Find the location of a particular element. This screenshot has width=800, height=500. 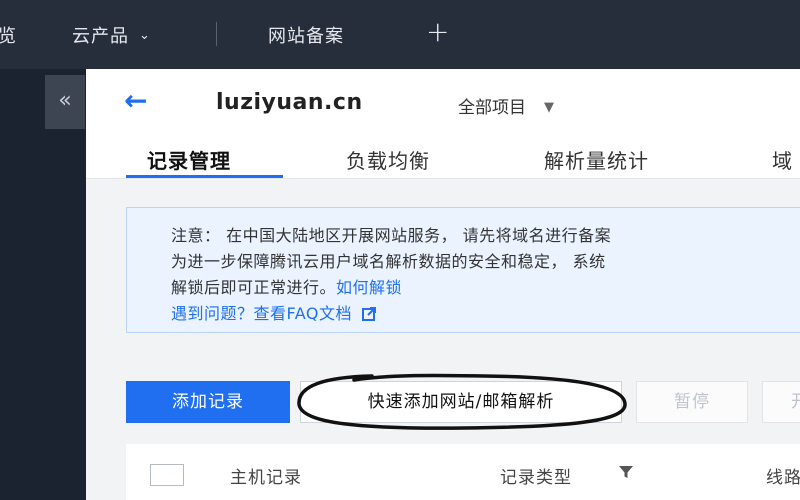

tab-load-balancing: 负载均衡 is located at coordinates (388, 159).